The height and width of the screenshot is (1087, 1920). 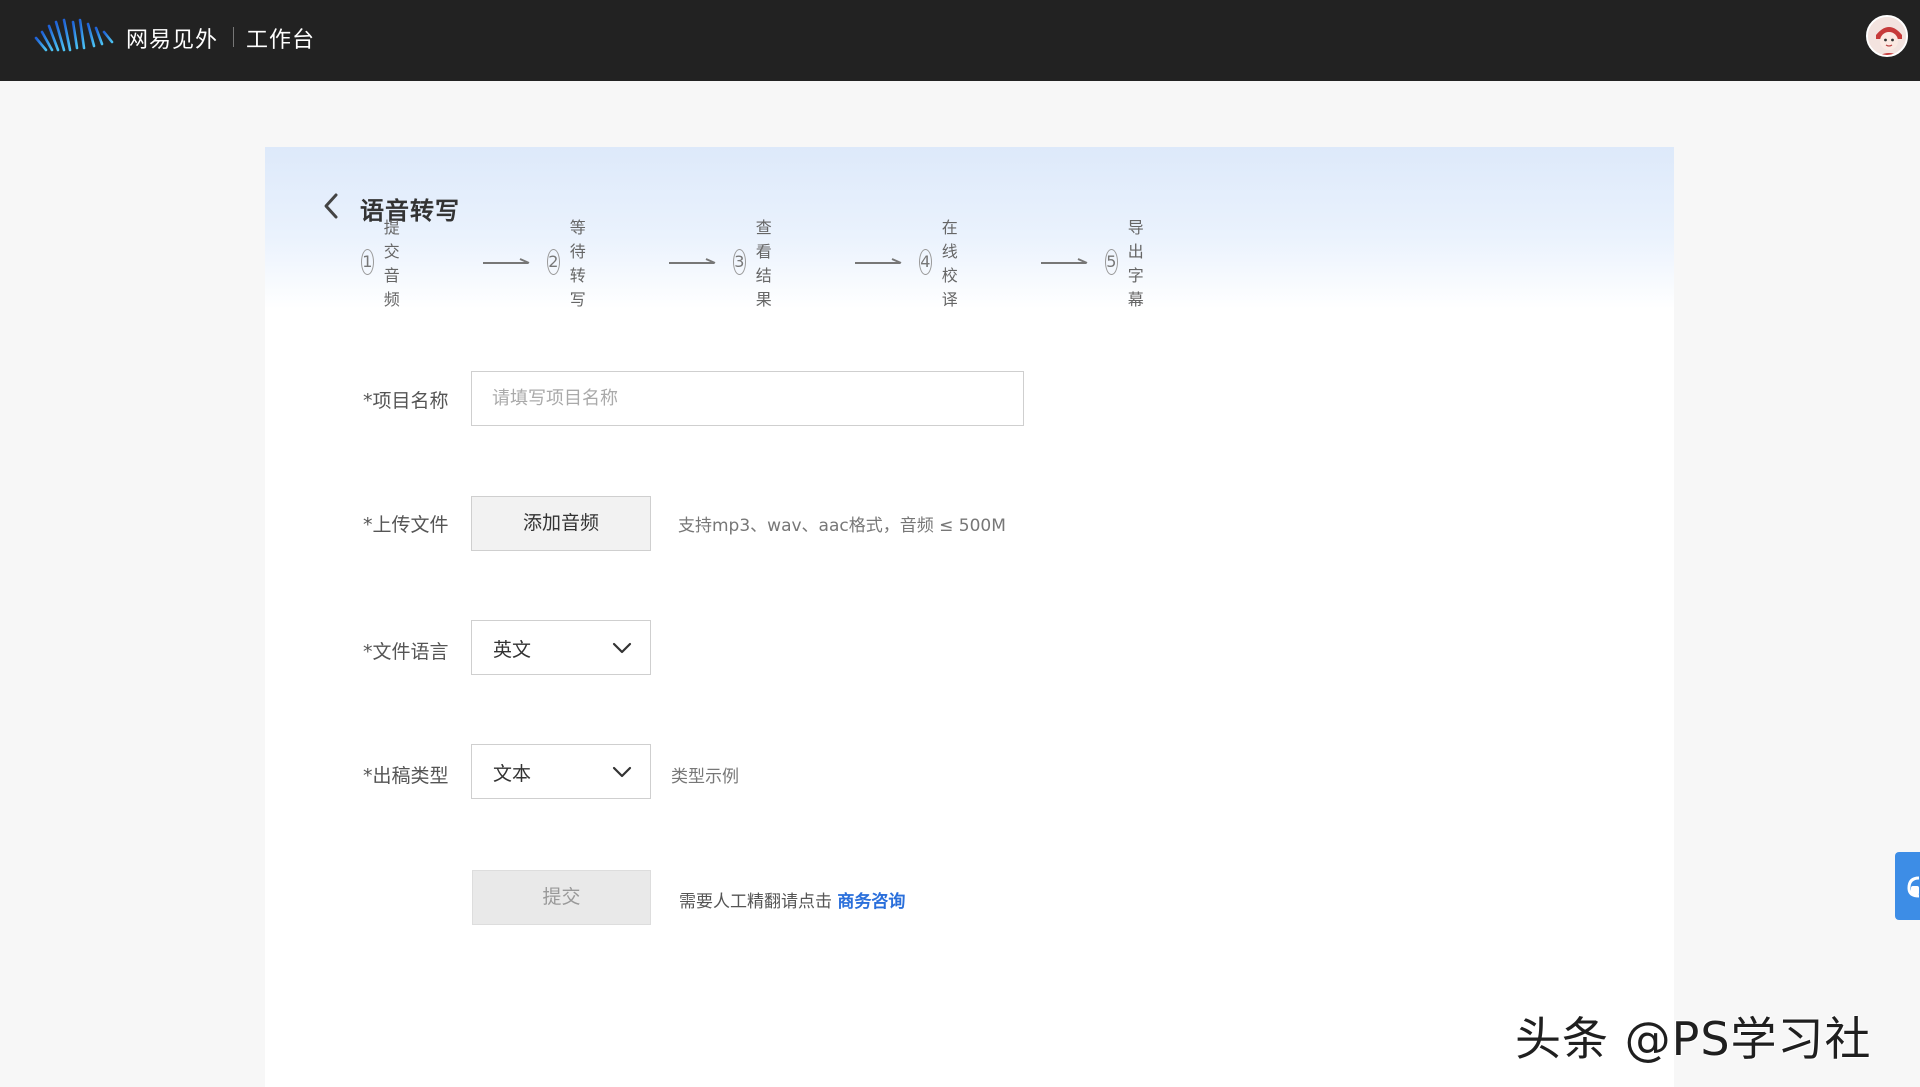 I want to click on step-waiting: 2 等待转写, so click(x=573, y=263).